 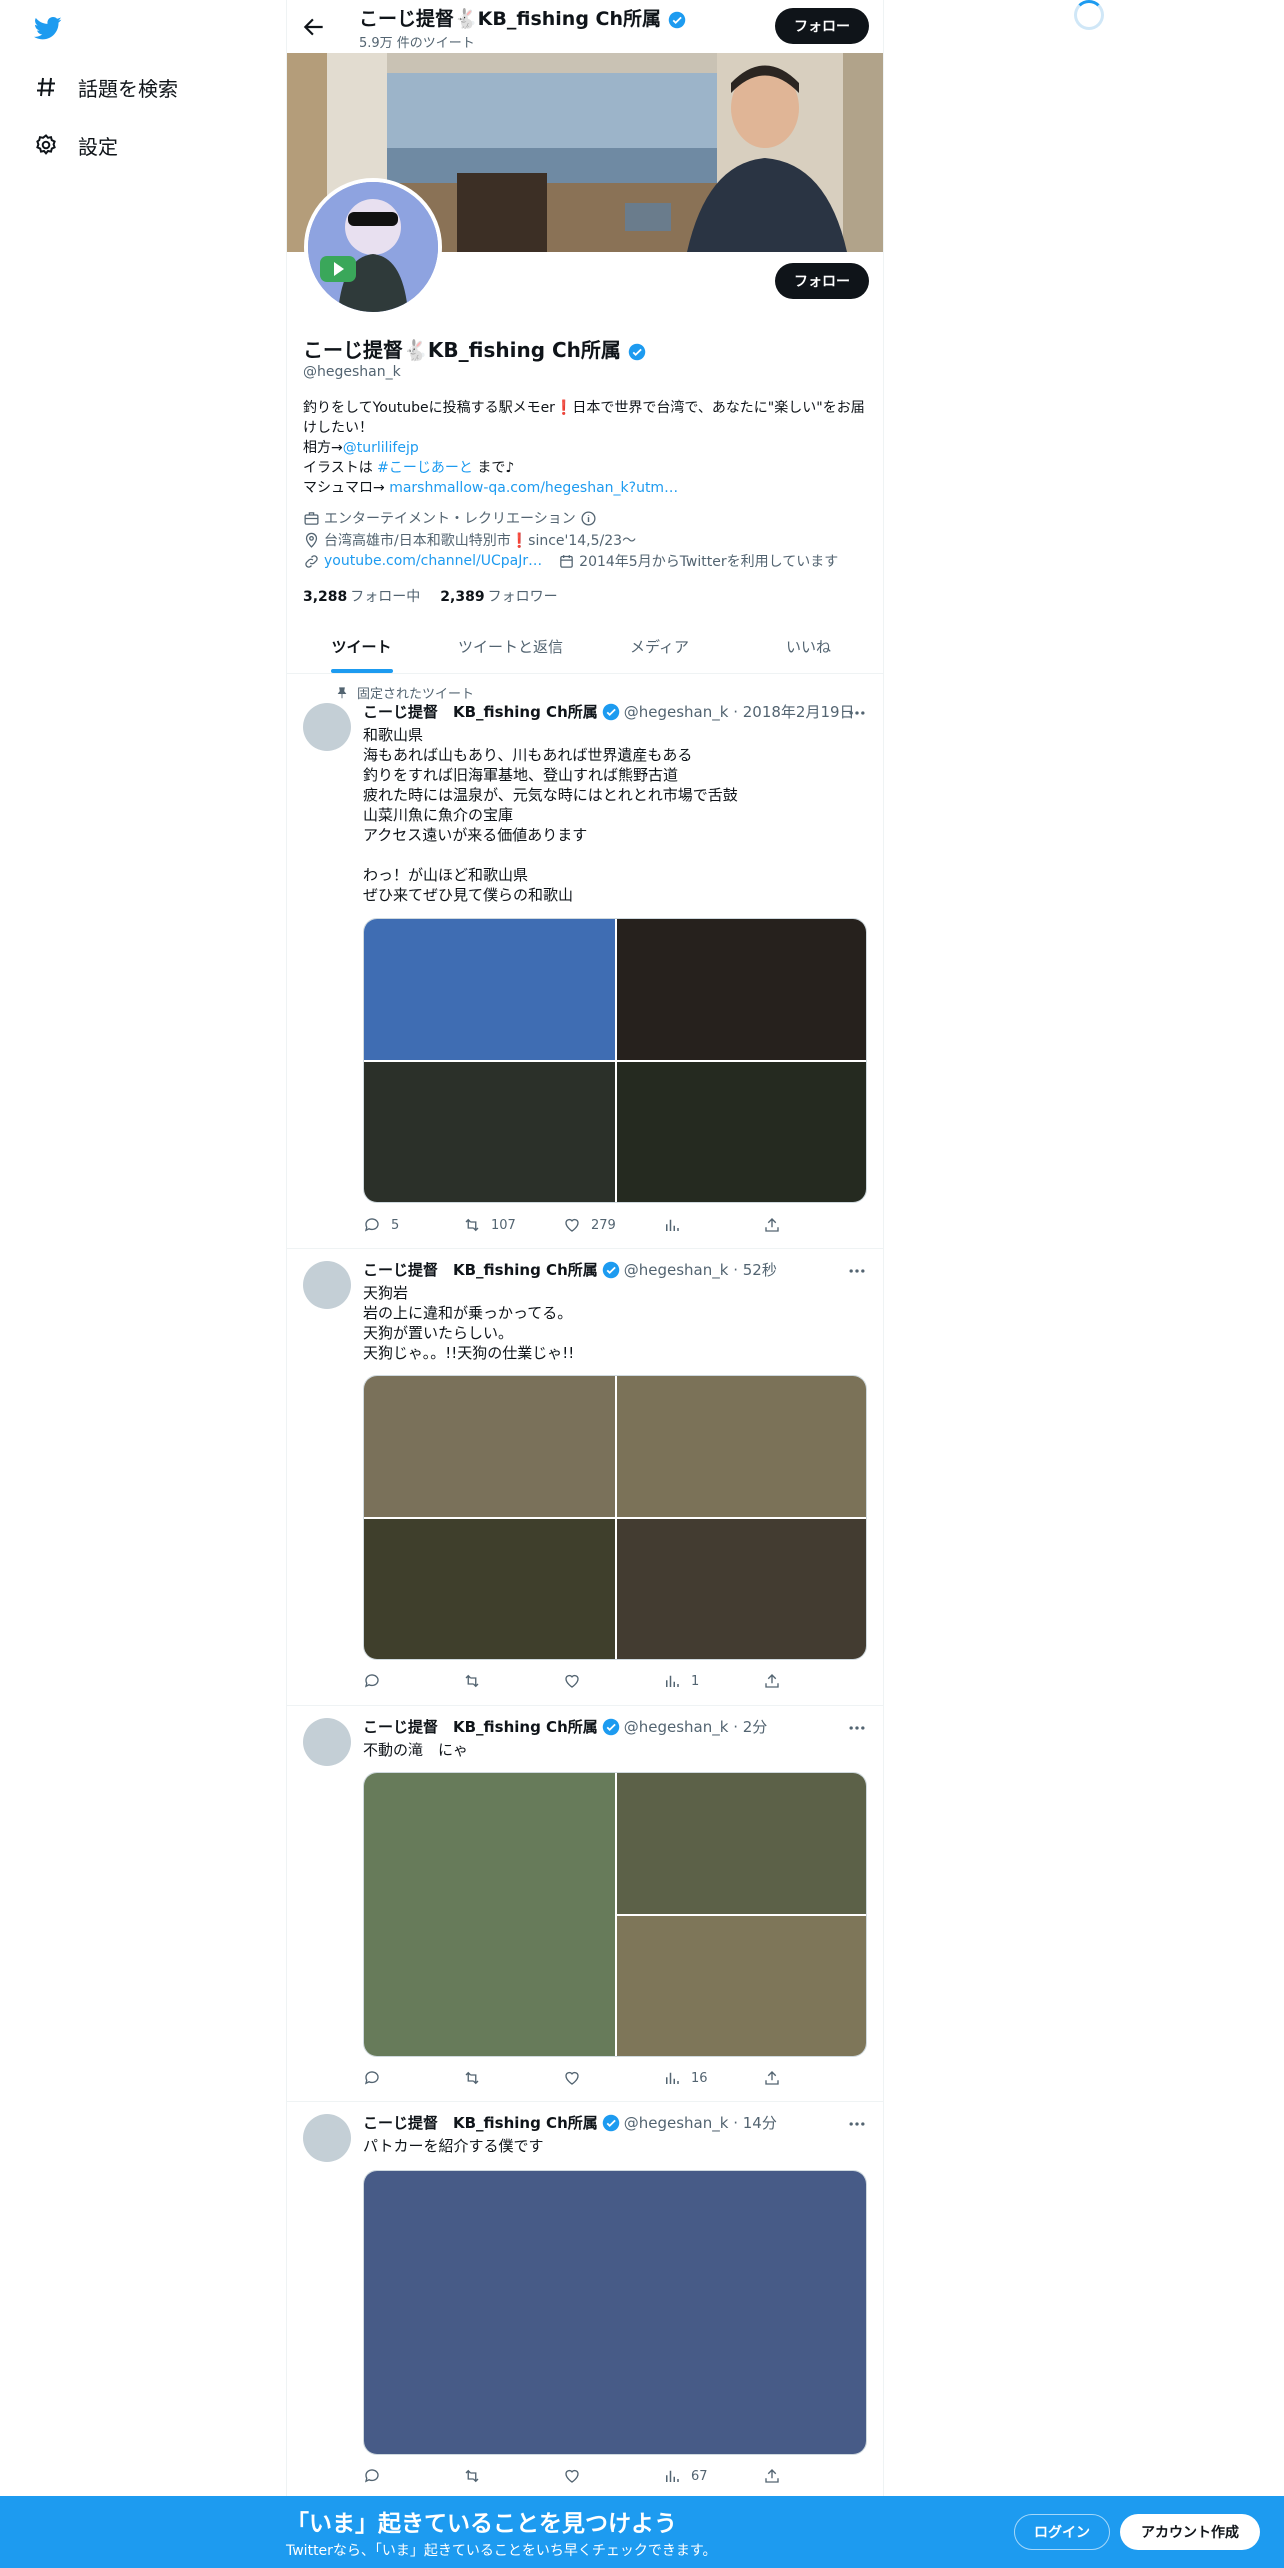 I want to click on following-link: 3,288 フォロー中, so click(x=361, y=596).